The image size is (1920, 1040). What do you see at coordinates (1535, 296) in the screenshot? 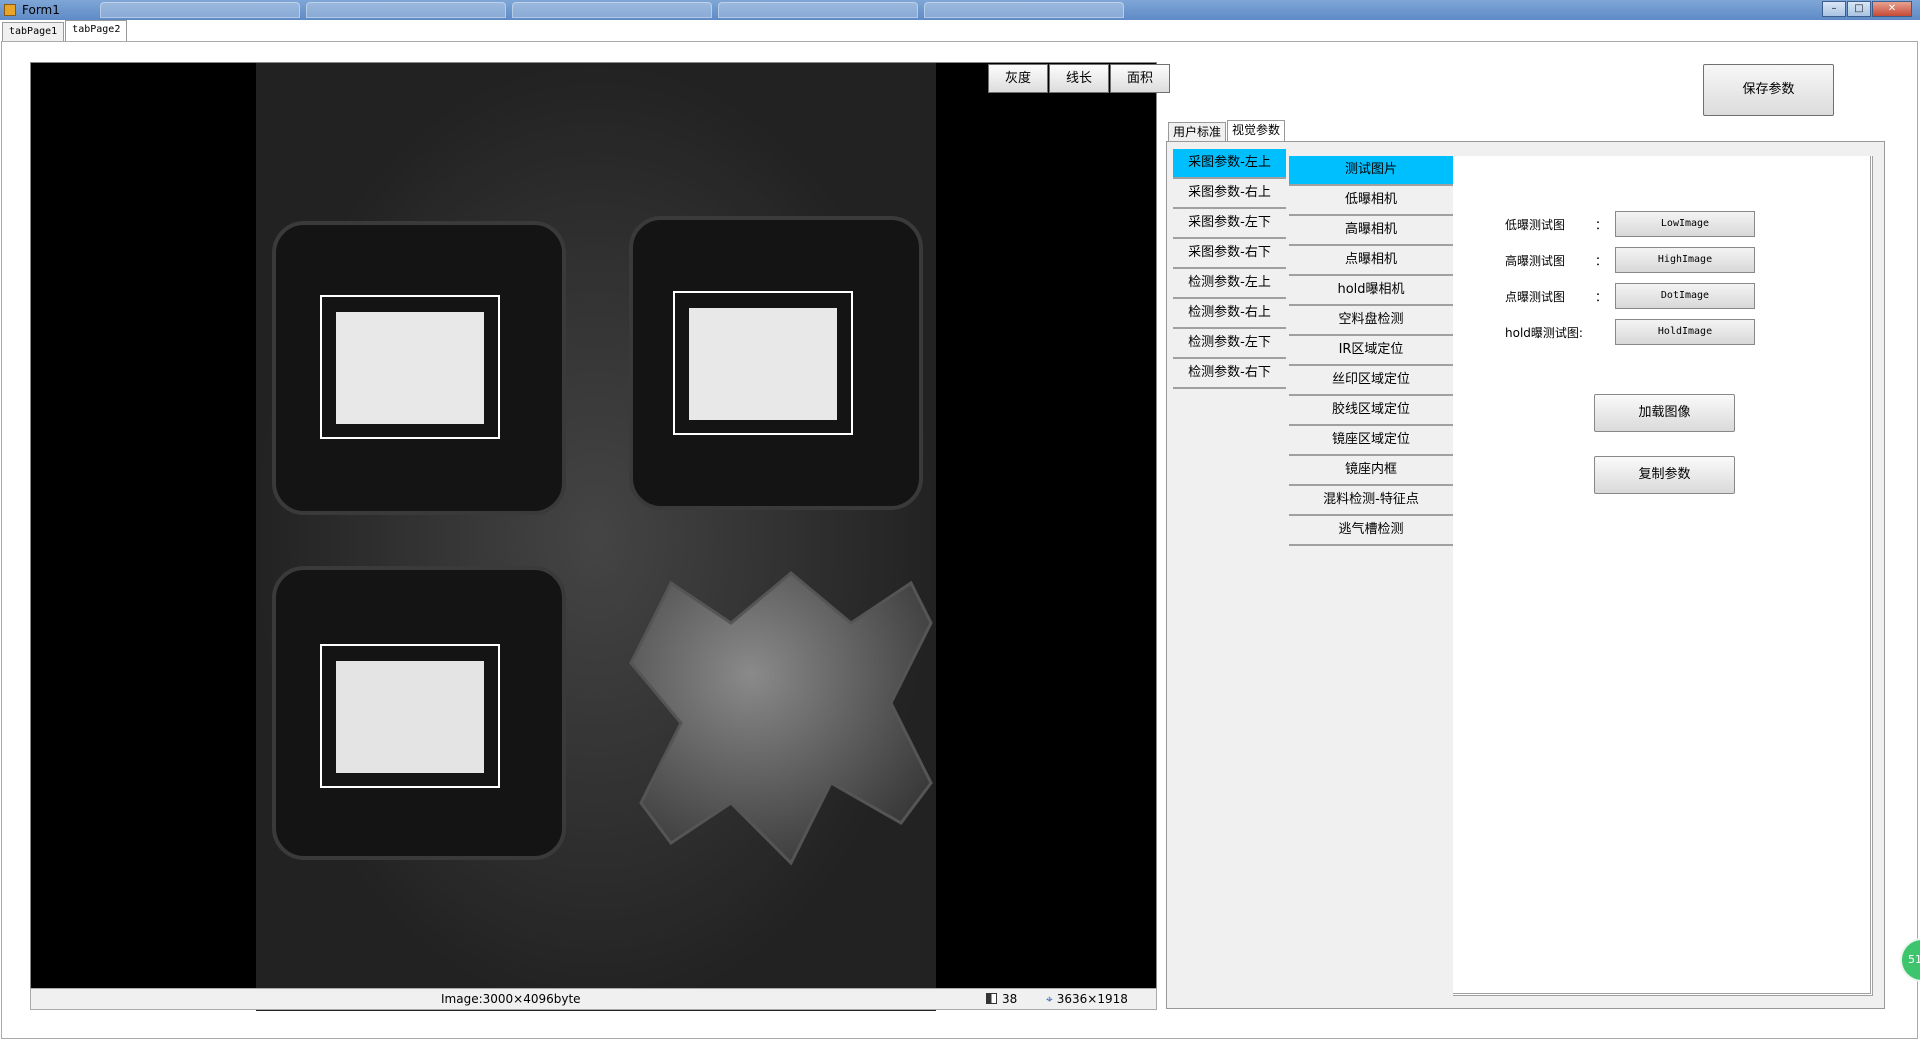
I see `dot-exposure-label: 点曝测试图` at bounding box center [1535, 296].